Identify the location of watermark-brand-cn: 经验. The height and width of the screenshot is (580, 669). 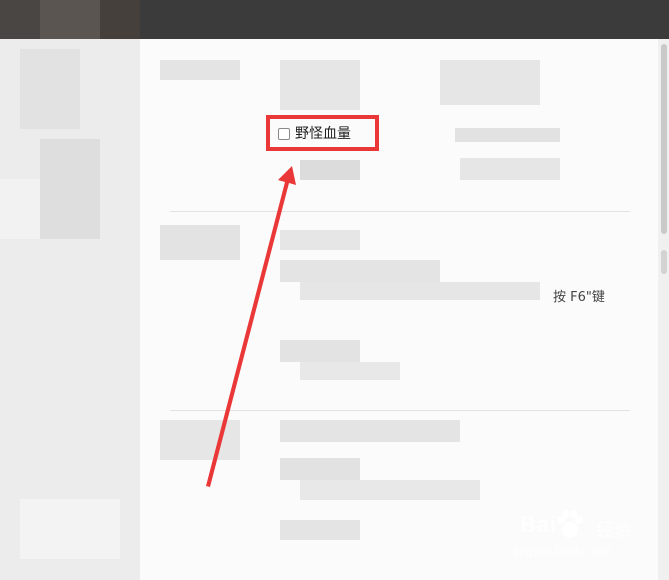
(614, 530).